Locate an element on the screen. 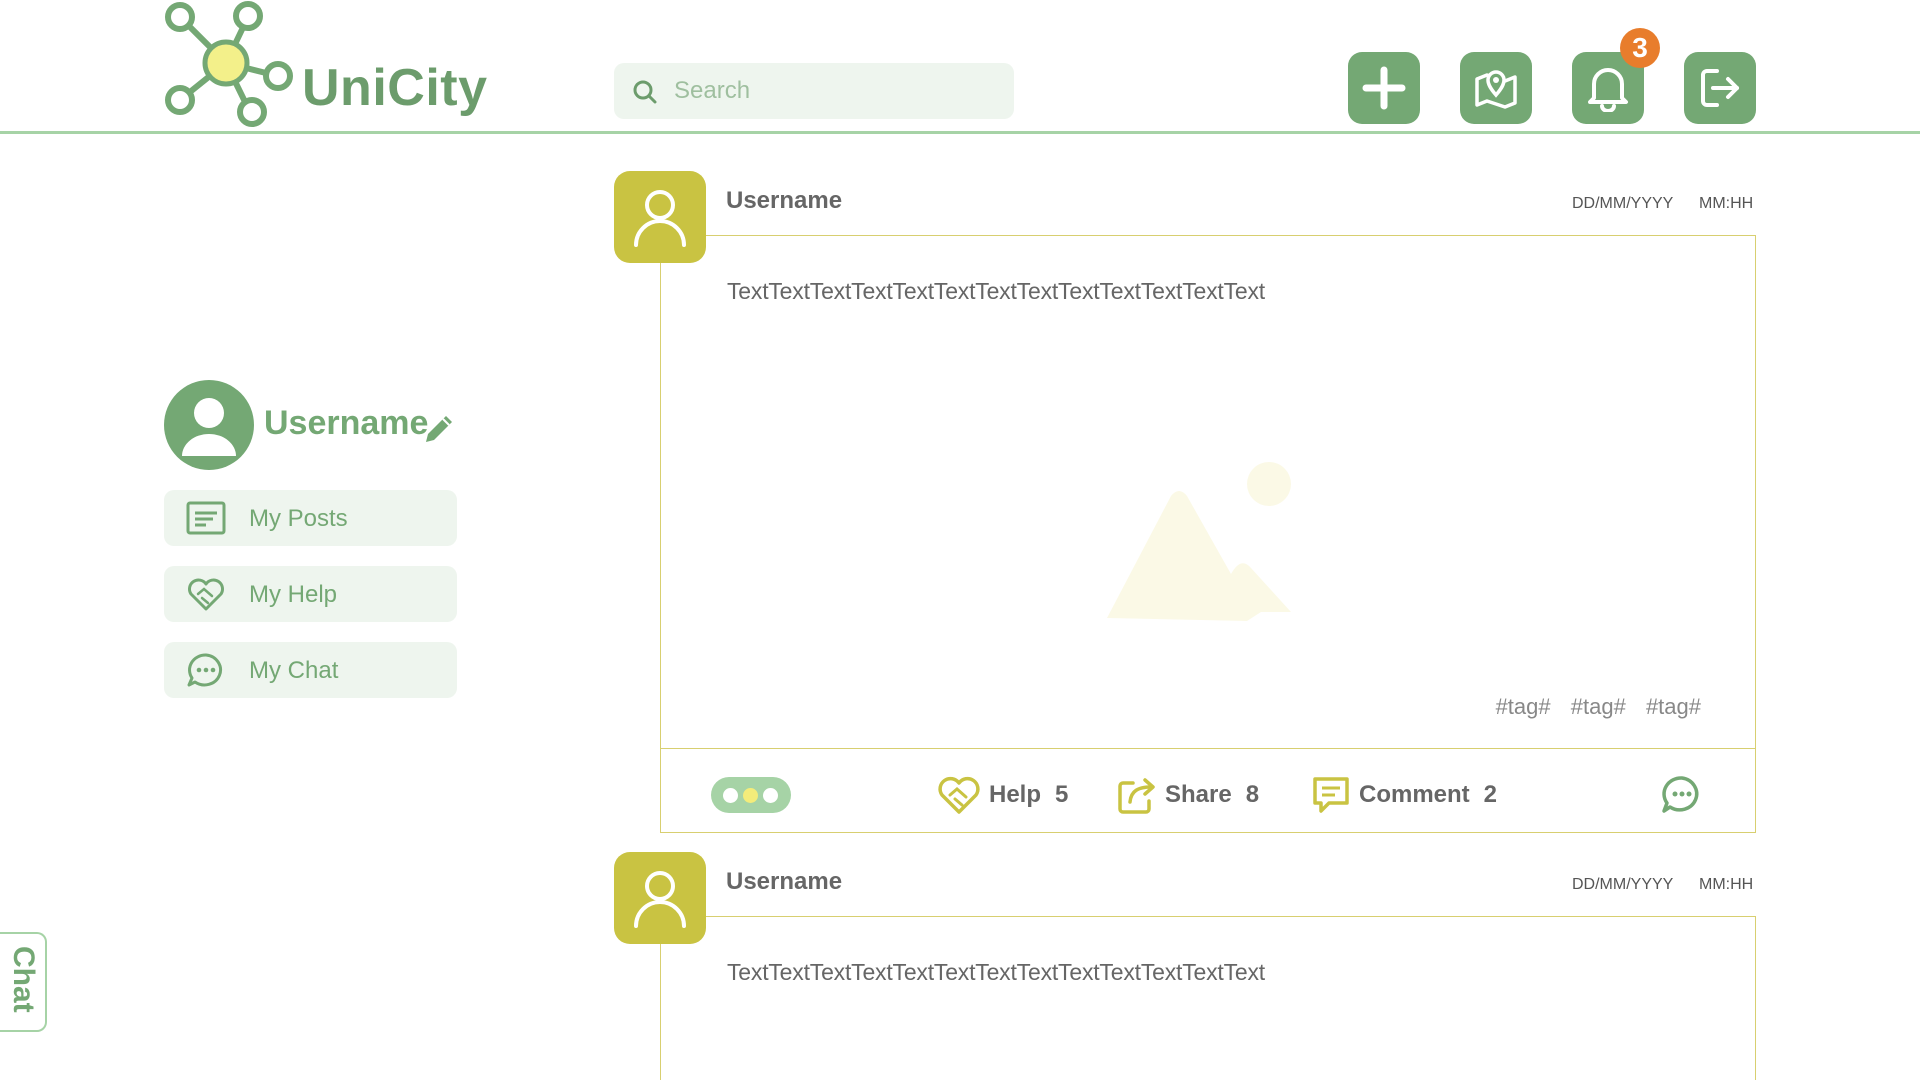  comment-count: 2 is located at coordinates (1490, 794).